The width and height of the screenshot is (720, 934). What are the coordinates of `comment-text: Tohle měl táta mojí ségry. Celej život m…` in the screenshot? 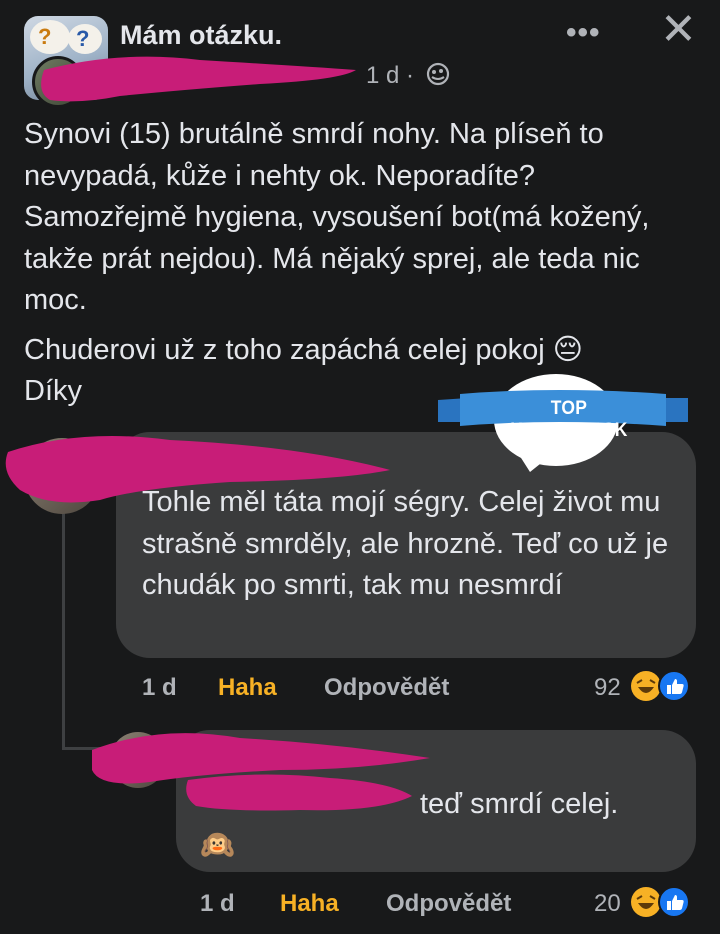 It's located at (405, 543).